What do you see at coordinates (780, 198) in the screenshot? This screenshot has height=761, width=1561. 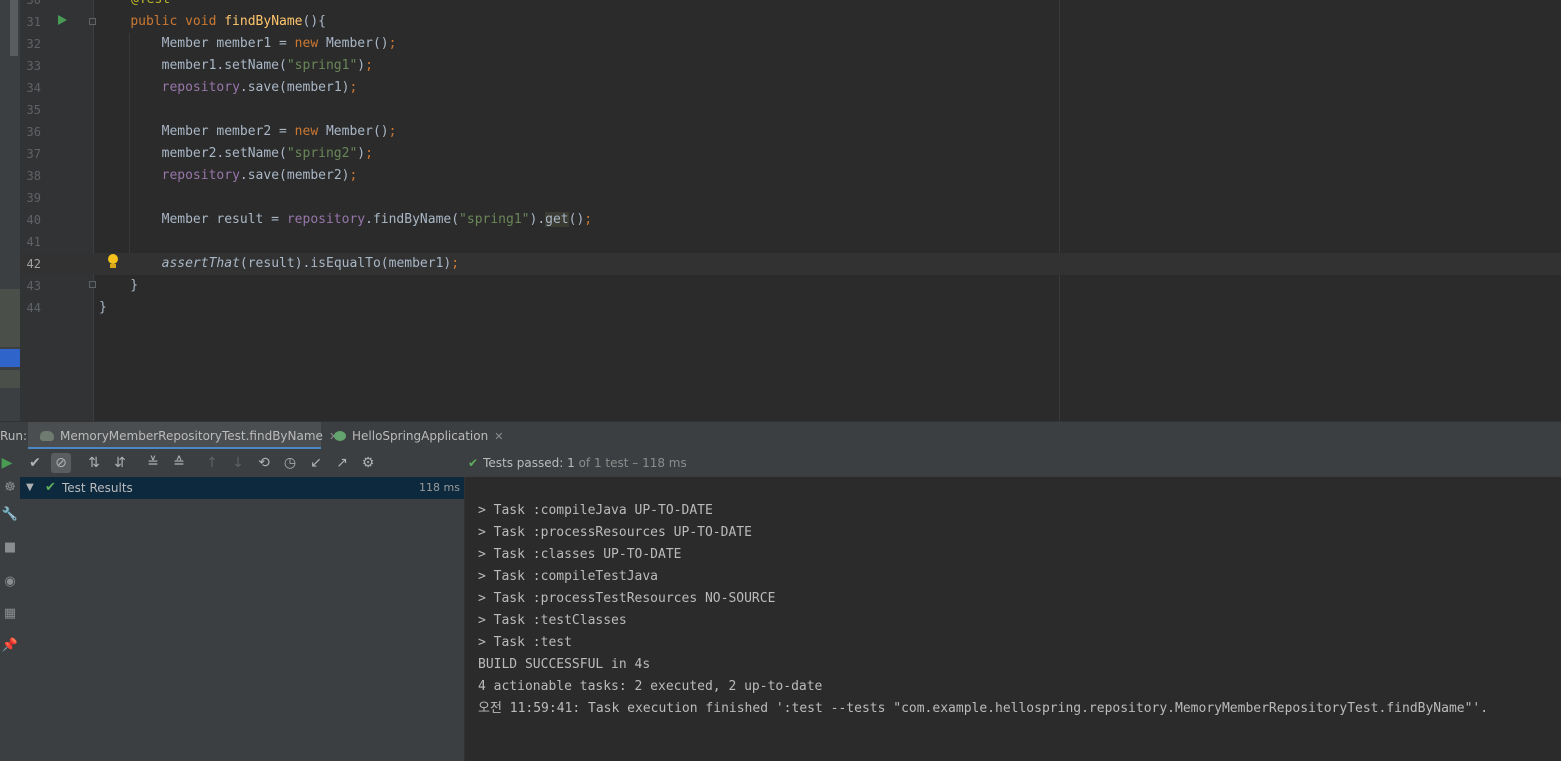 I see `code-line: 39` at bounding box center [780, 198].